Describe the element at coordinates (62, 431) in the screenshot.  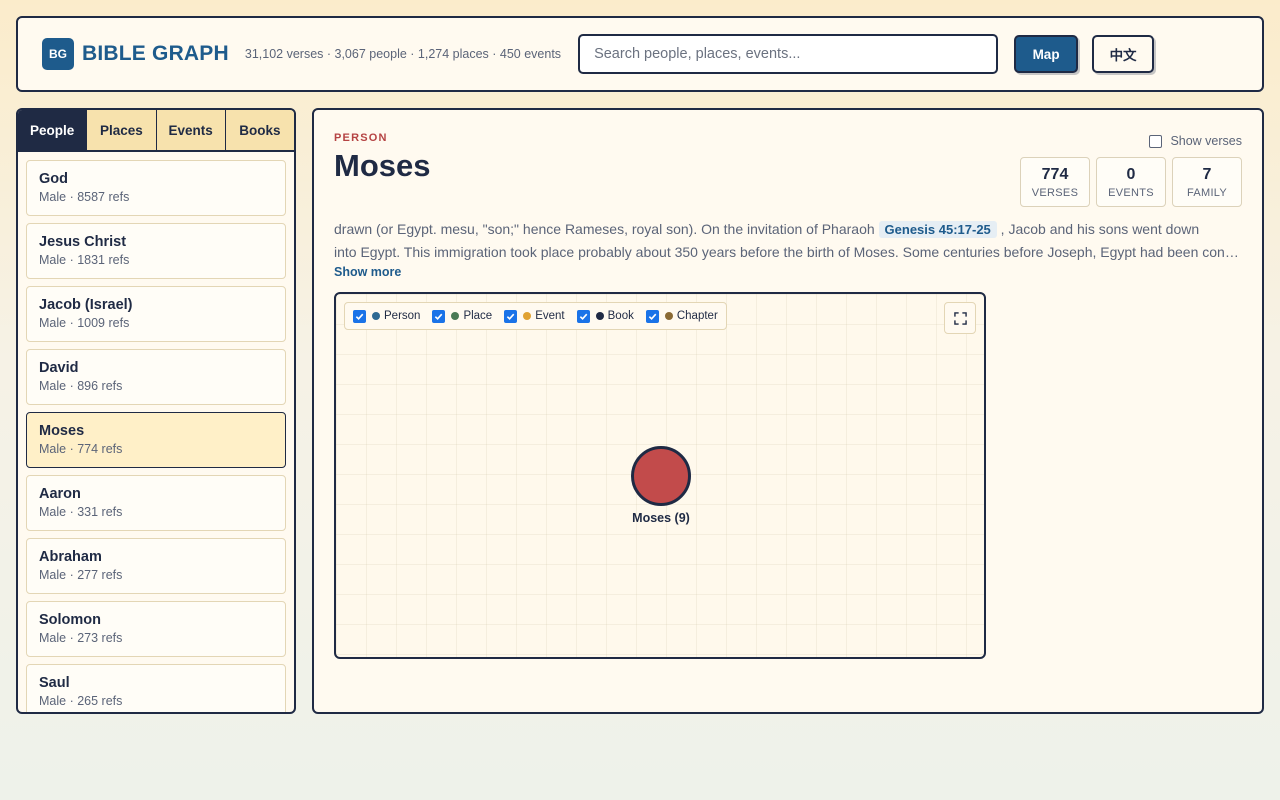
I see `item-name: Moses` at that location.